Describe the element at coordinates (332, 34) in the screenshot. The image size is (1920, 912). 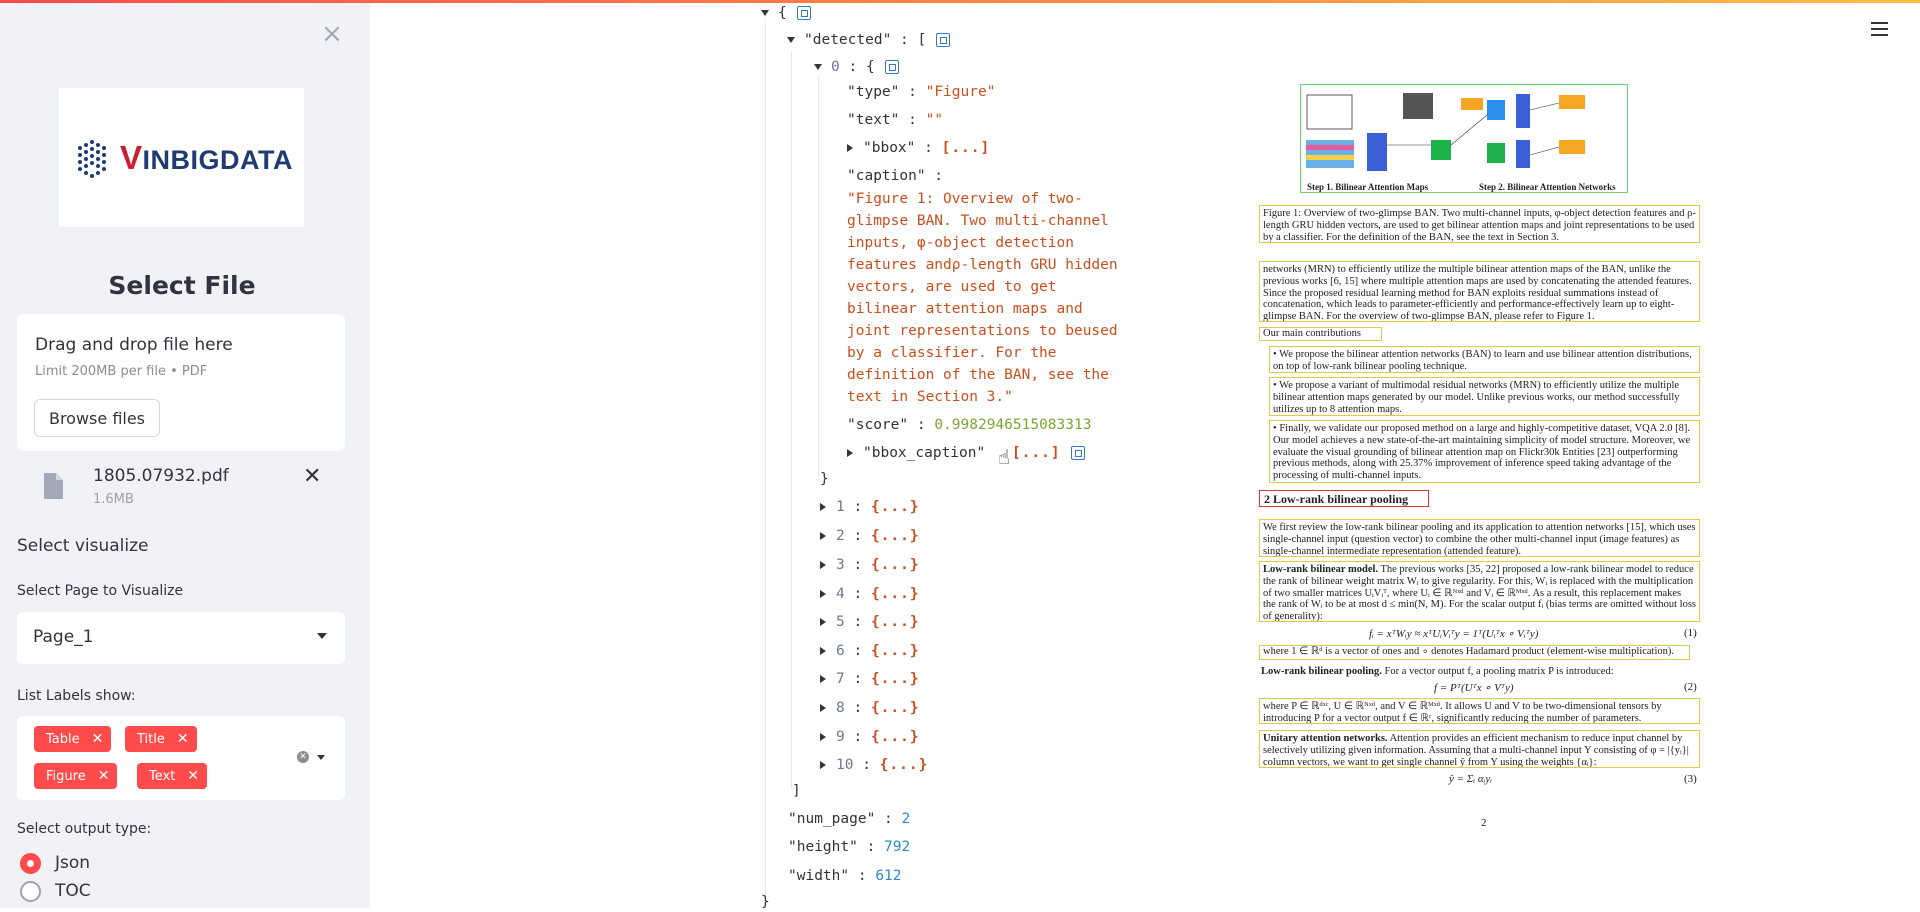
I see `close-icon: ×` at that location.